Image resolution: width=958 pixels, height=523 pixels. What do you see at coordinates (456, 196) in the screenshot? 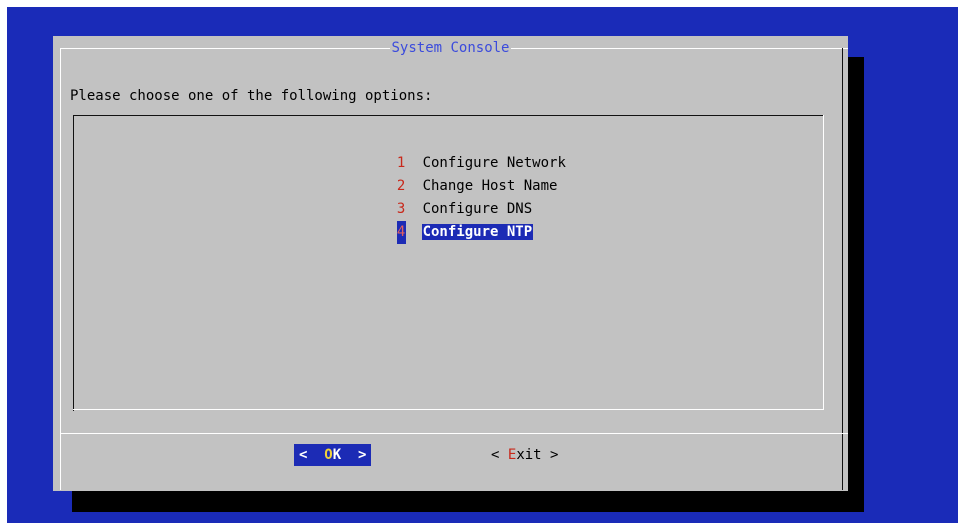
I see `menu-item-configure-dns: 3 Configure DNS` at bounding box center [456, 196].